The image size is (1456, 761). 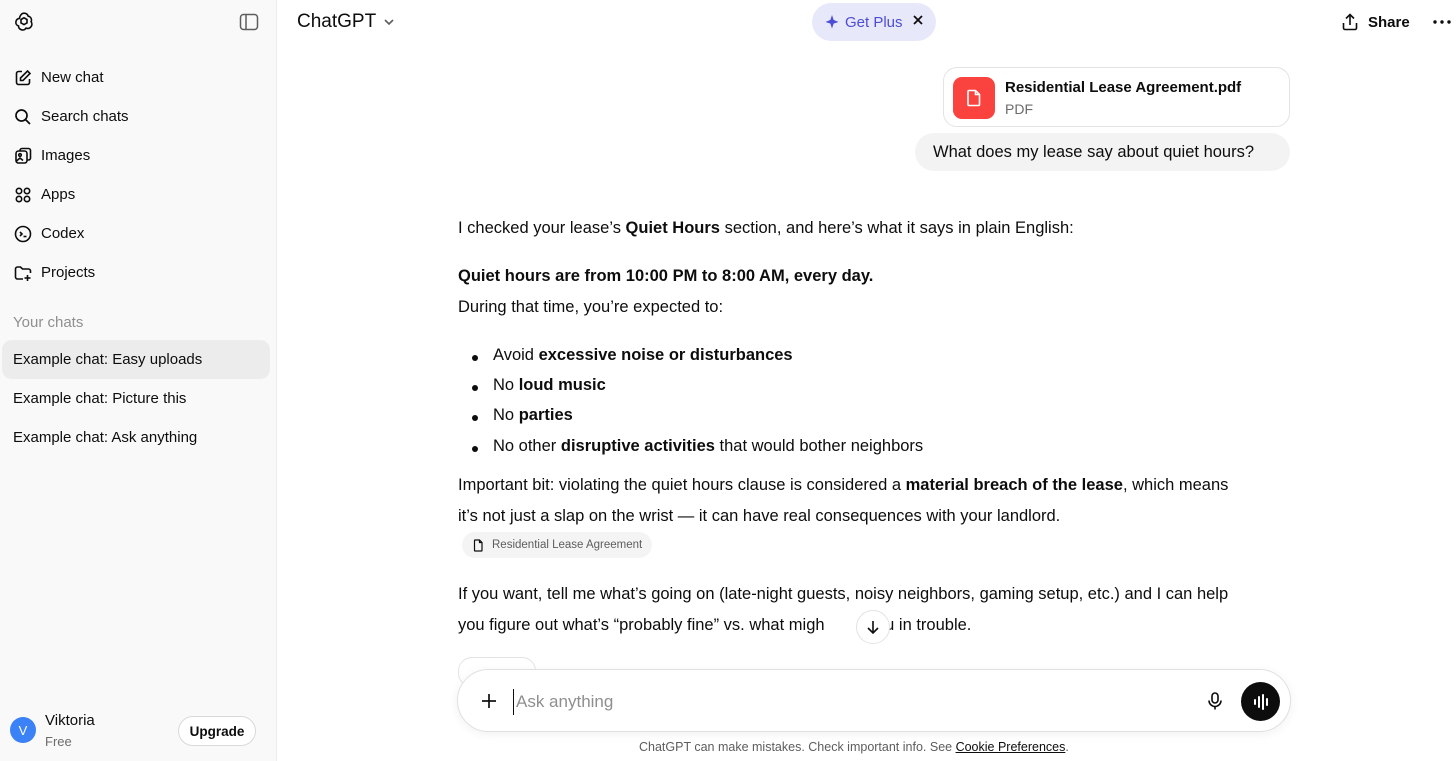 I want to click on codex-icon, so click(x=23, y=234).